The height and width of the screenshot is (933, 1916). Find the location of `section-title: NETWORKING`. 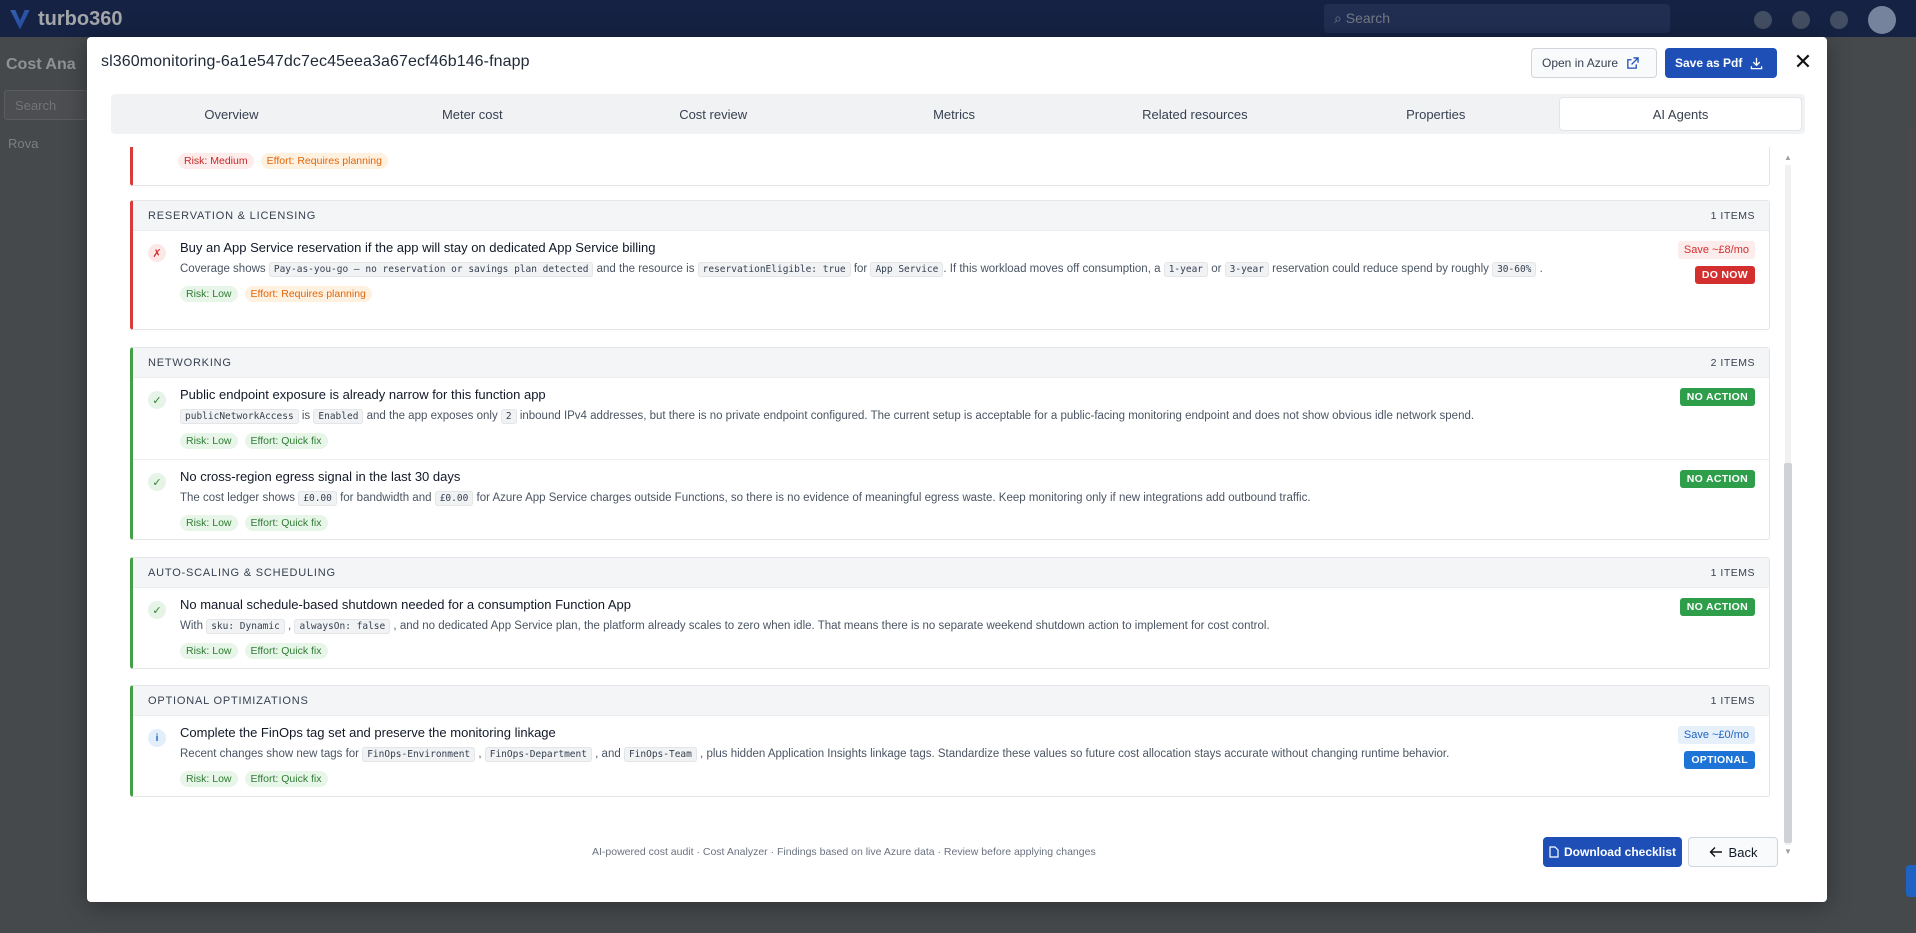

section-title: NETWORKING is located at coordinates (190, 362).